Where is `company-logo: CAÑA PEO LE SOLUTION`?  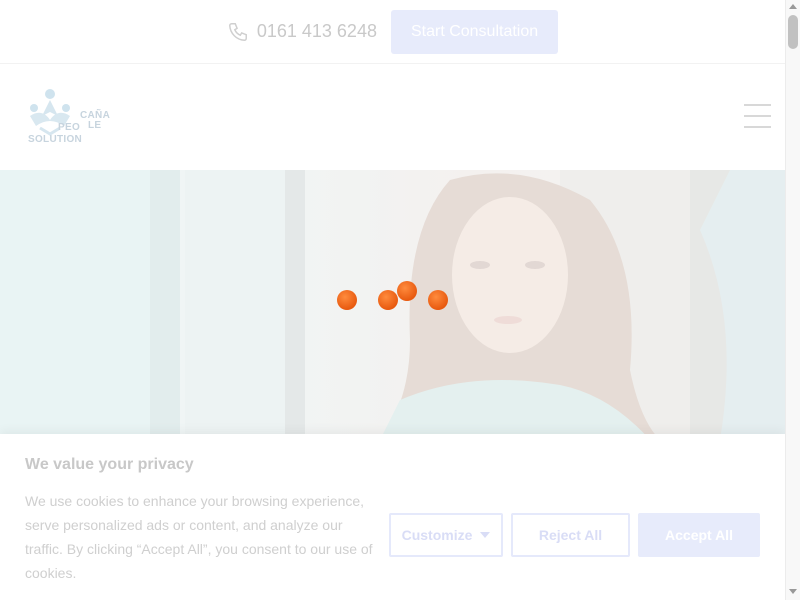 company-logo: CAÑA PEO LE SOLUTION is located at coordinates (74, 118).